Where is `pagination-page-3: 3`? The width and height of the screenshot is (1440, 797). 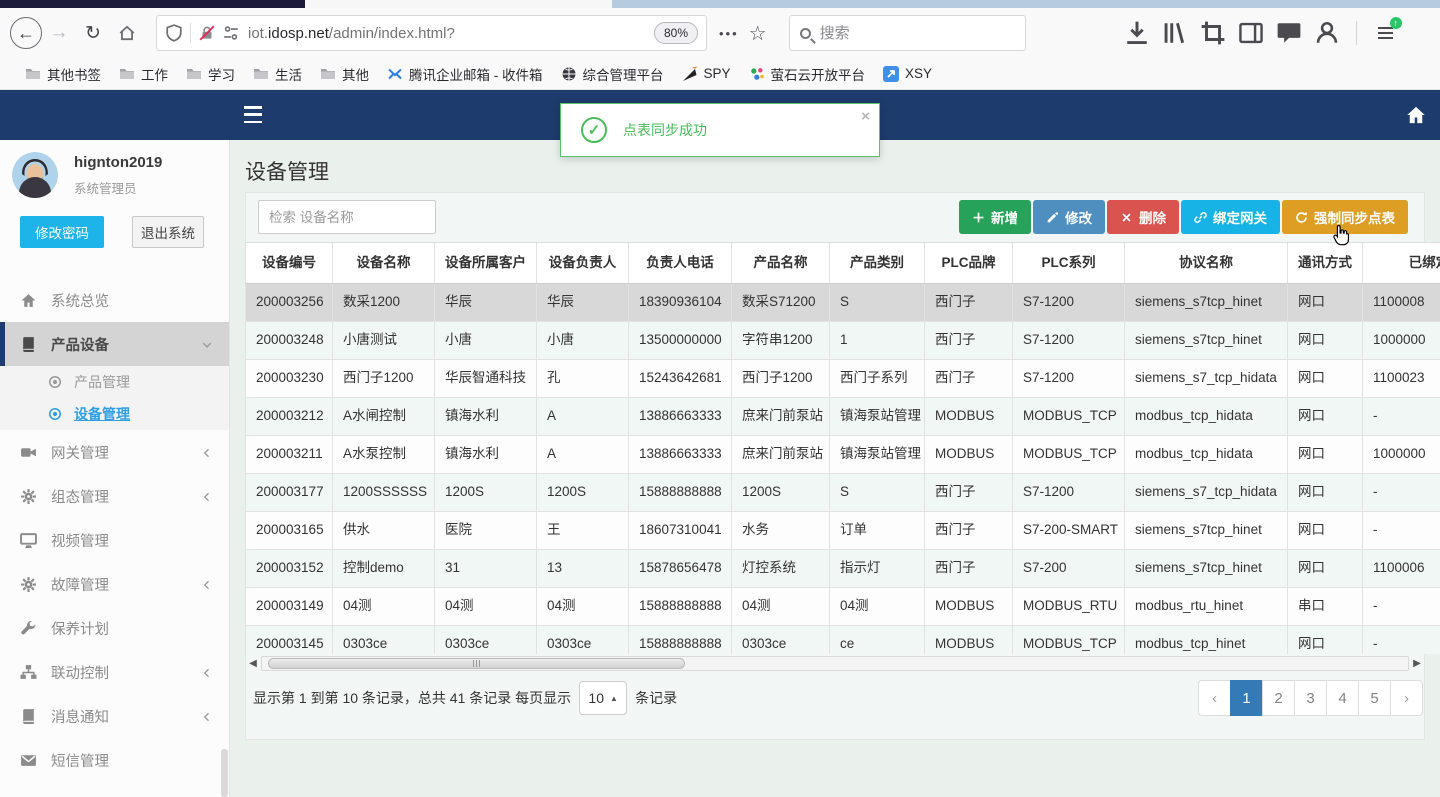 pagination-page-3: 3 is located at coordinates (1310, 698).